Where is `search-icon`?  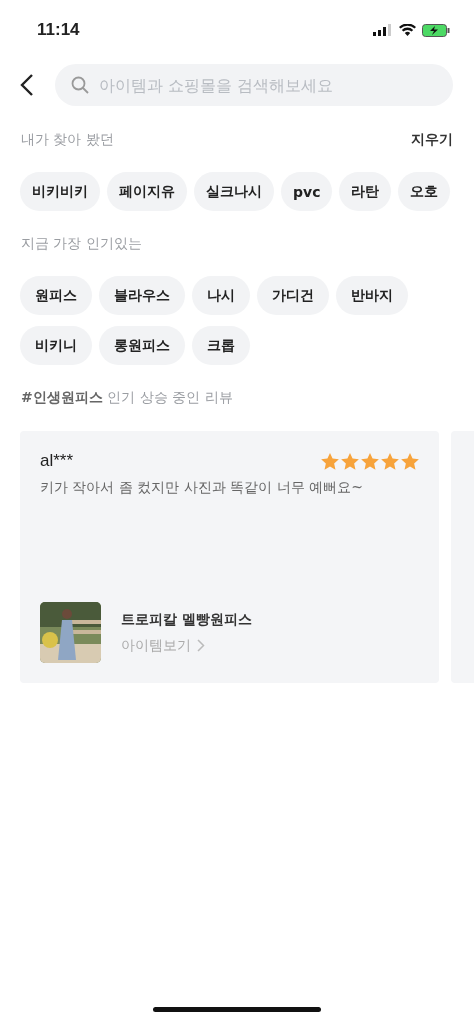
search-icon is located at coordinates (80, 85).